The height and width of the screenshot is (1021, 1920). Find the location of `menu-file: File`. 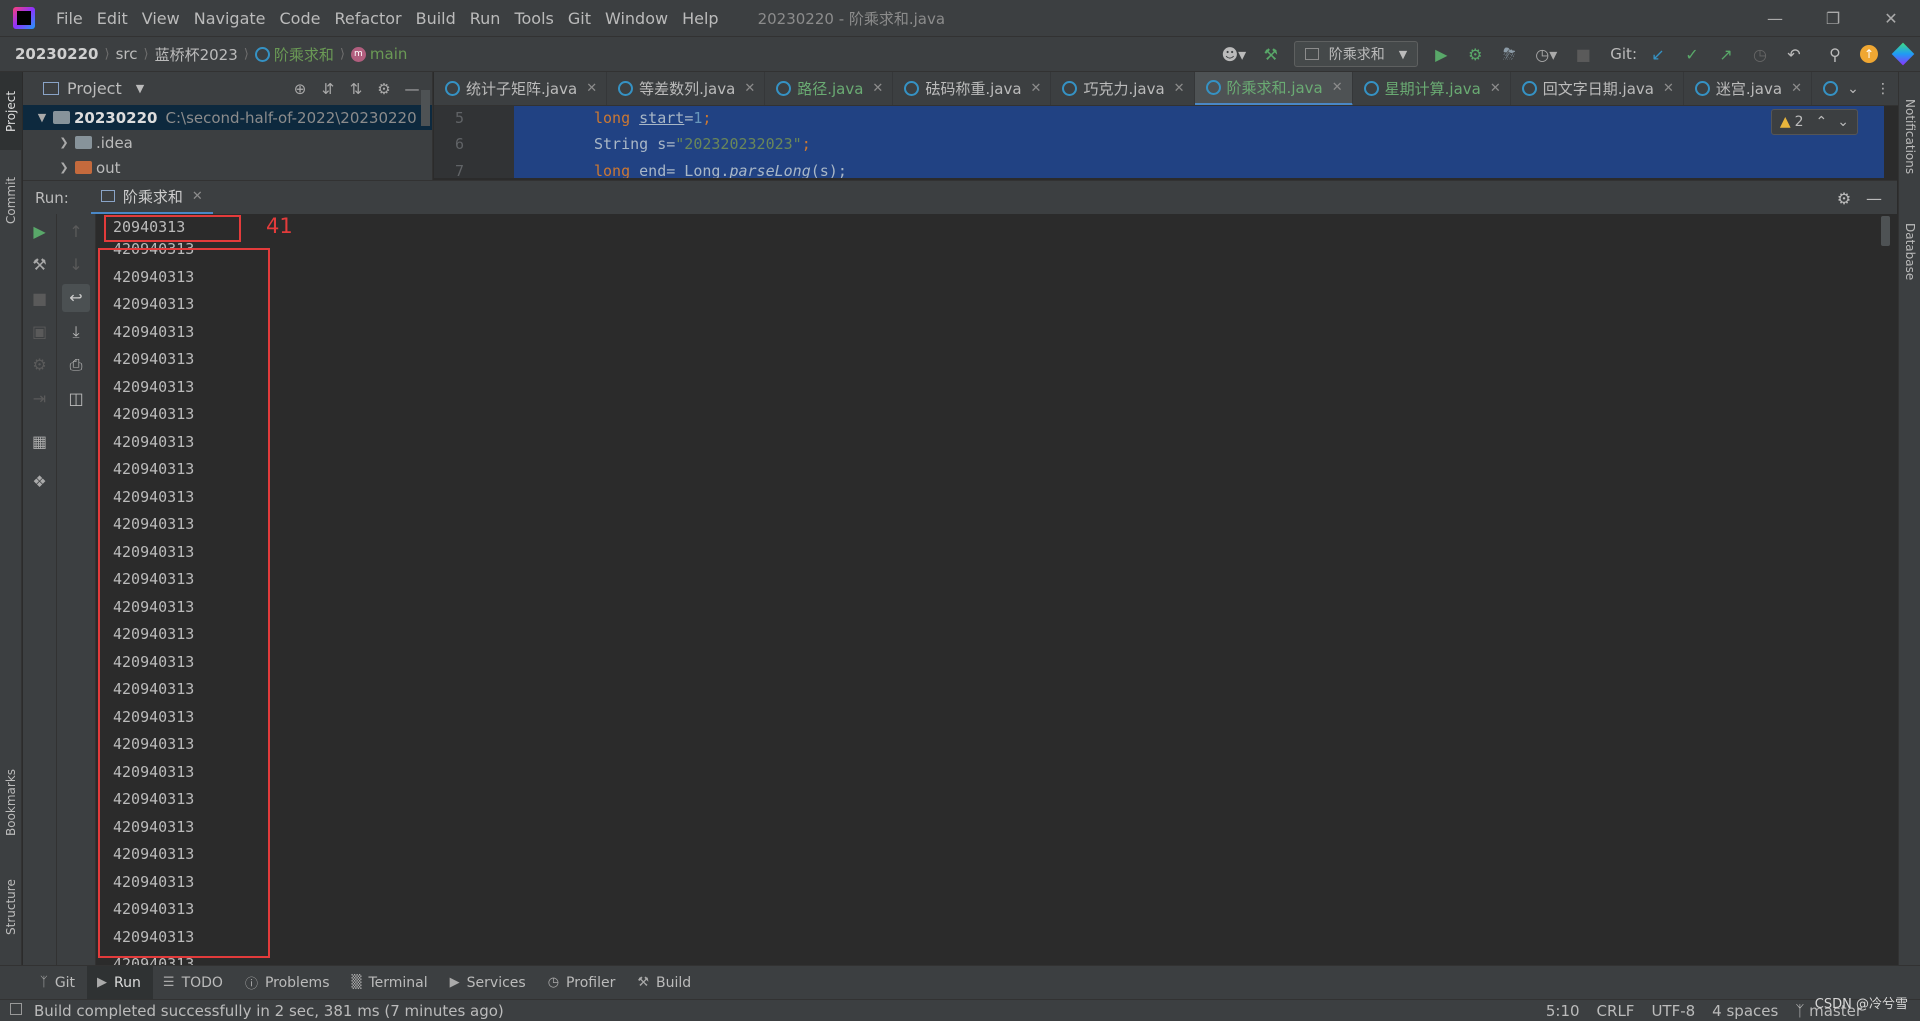

menu-file: File is located at coordinates (69, 18).